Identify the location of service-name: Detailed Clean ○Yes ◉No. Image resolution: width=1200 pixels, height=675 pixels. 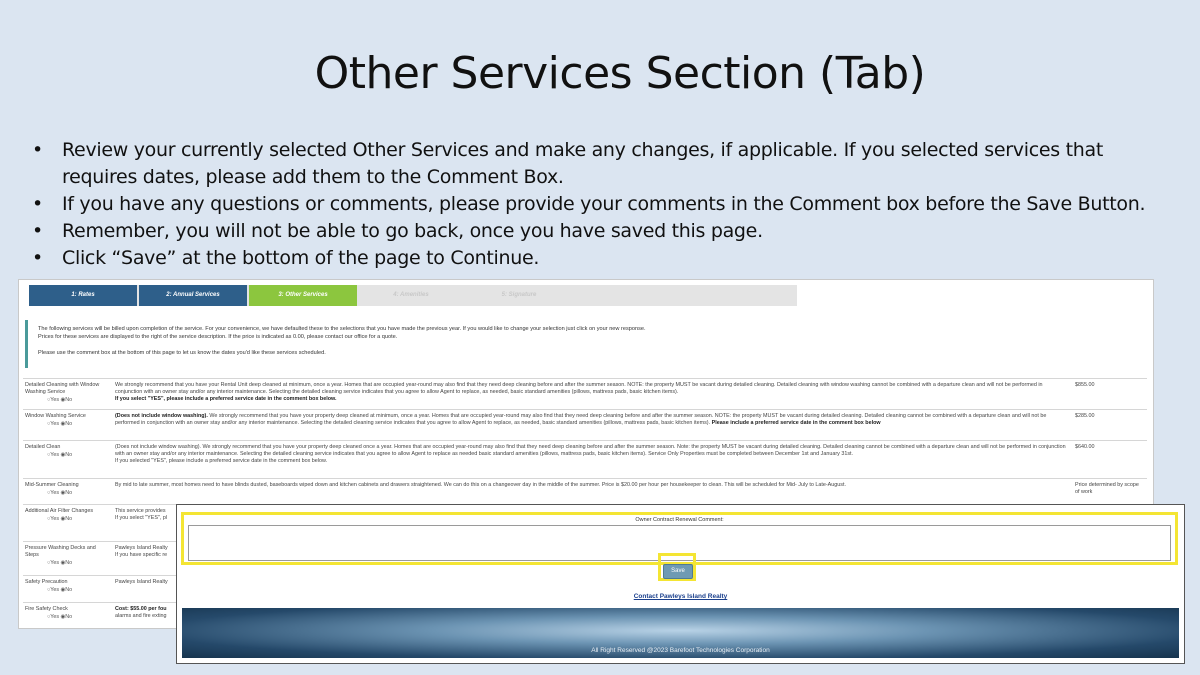
(67, 451).